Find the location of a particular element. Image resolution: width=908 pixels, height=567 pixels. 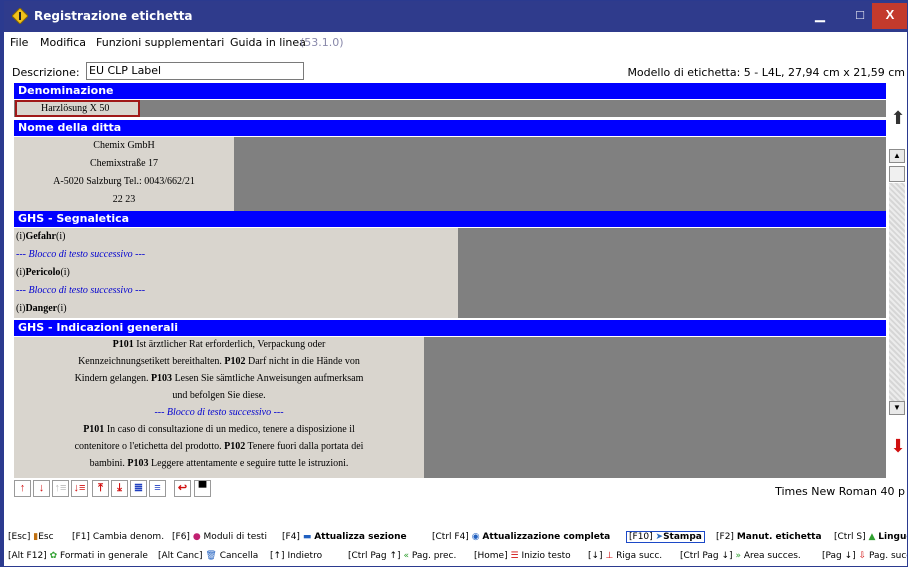

menu-file: File is located at coordinates (19, 42).